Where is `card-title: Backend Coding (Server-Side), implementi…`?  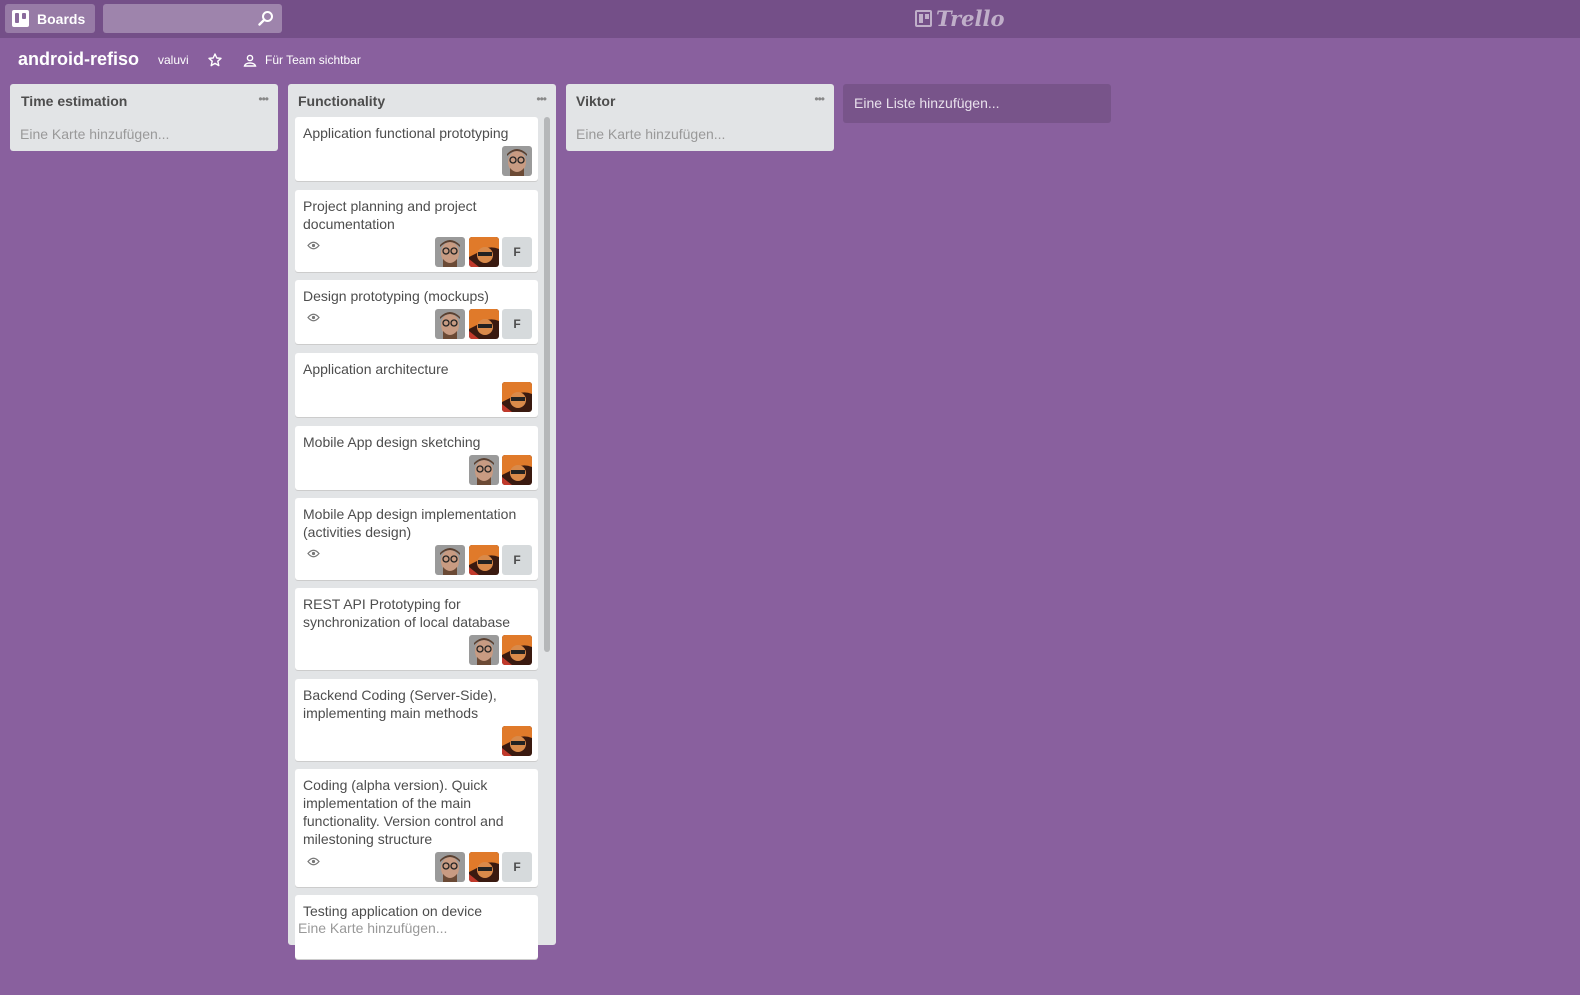
card-title: Backend Coding (Server-Side), implementi… is located at coordinates (400, 704).